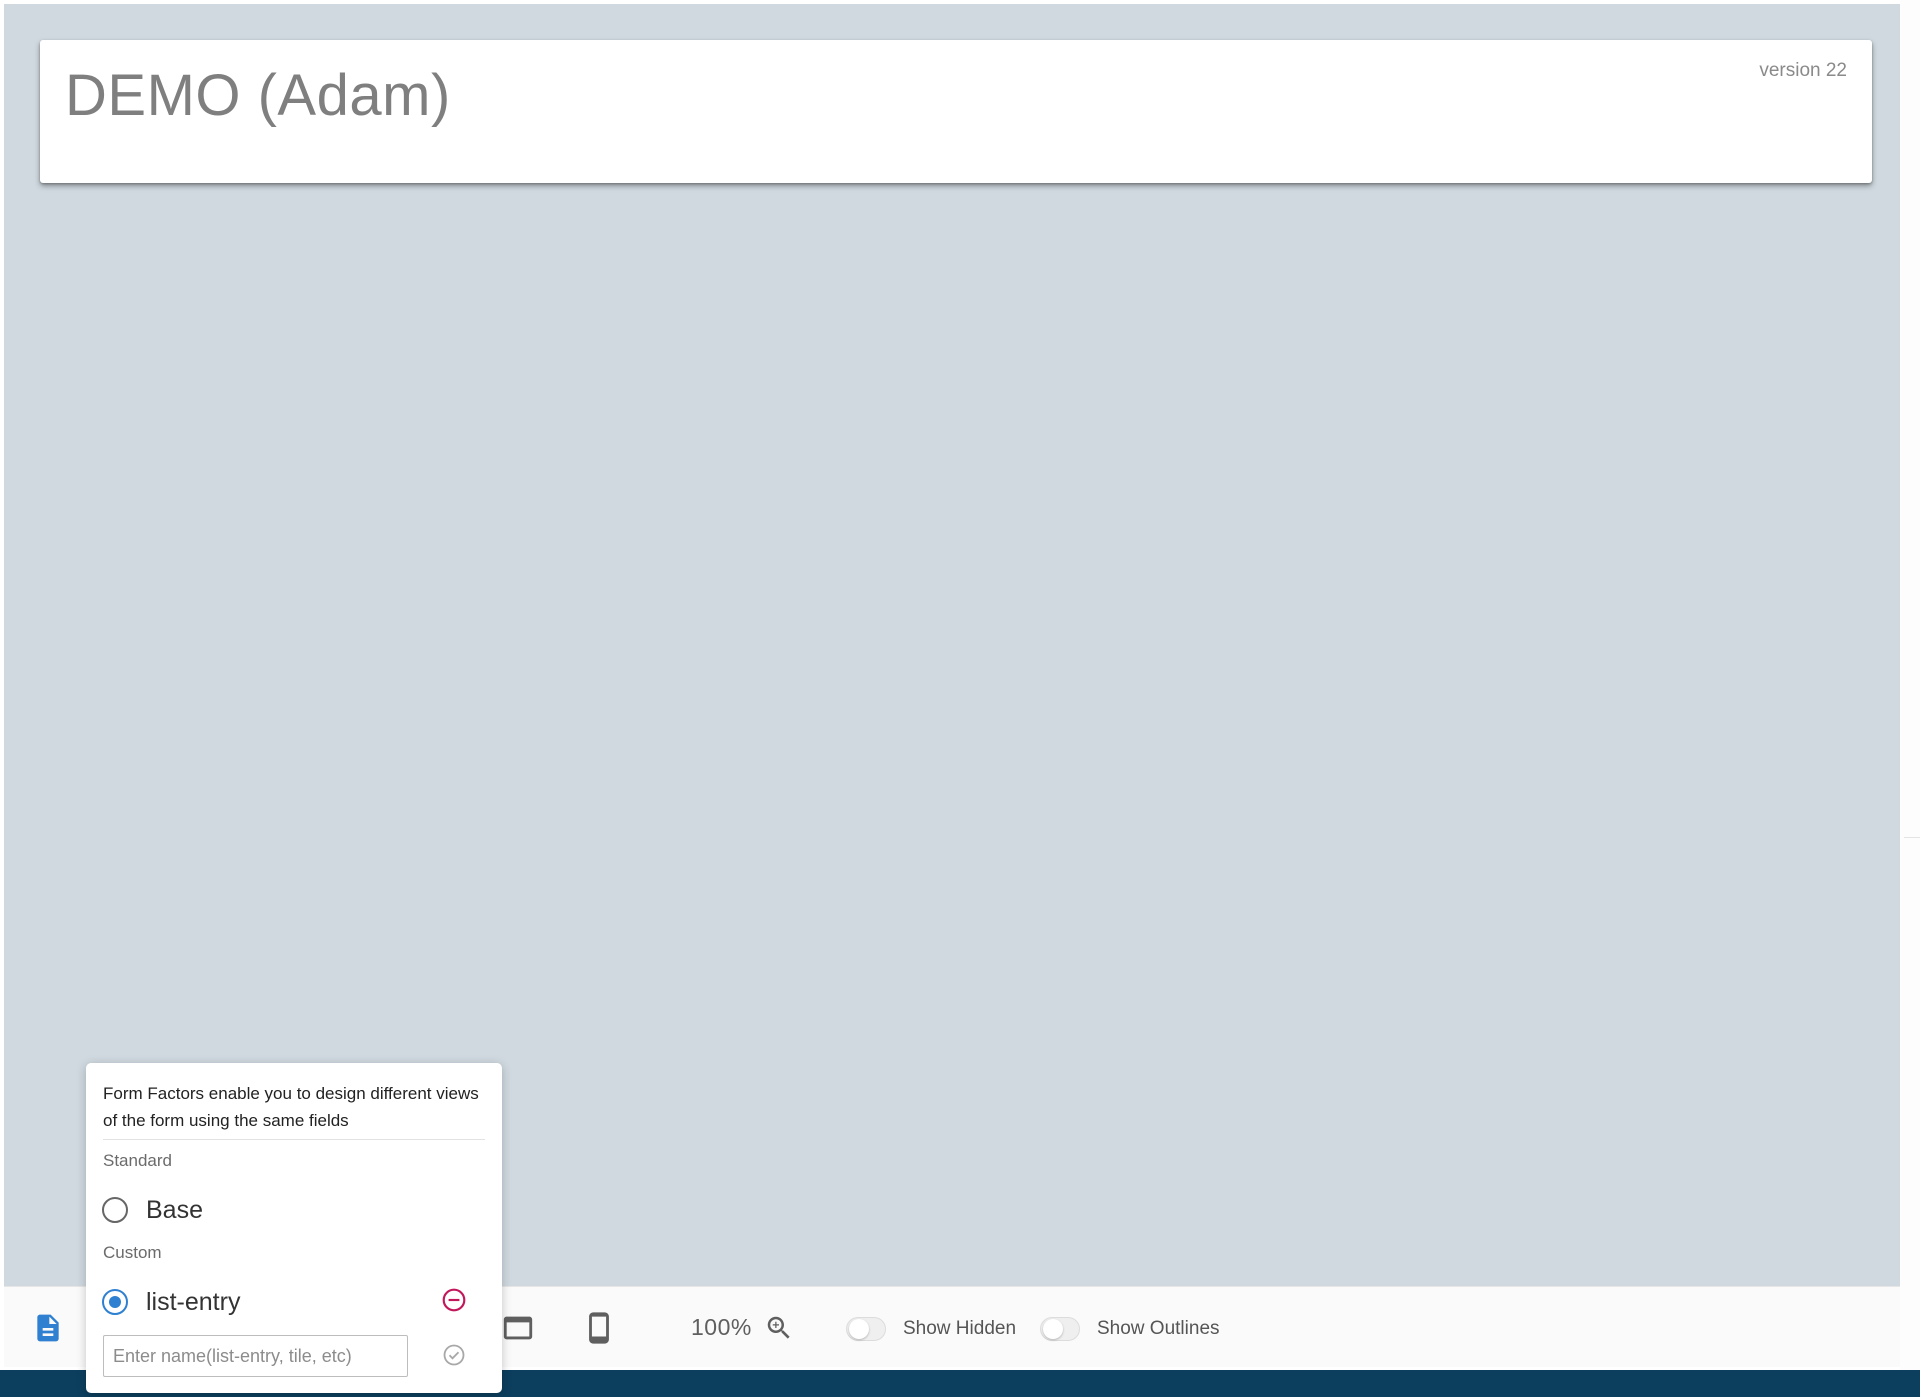 This screenshot has width=1920, height=1397. What do you see at coordinates (294, 1139) in the screenshot?
I see `popover-divider` at bounding box center [294, 1139].